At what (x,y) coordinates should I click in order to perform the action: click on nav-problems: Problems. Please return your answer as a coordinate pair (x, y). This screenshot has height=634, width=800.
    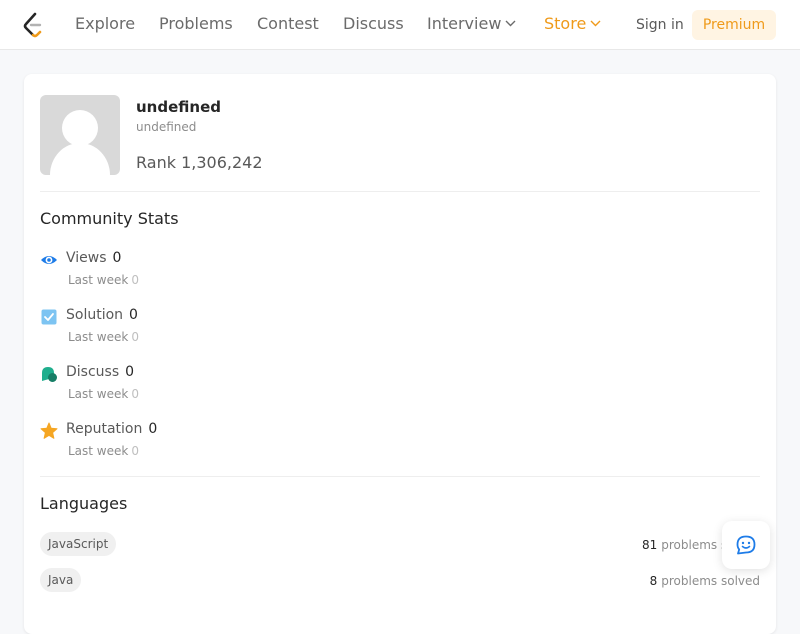
    Looking at the image, I should click on (196, 24).